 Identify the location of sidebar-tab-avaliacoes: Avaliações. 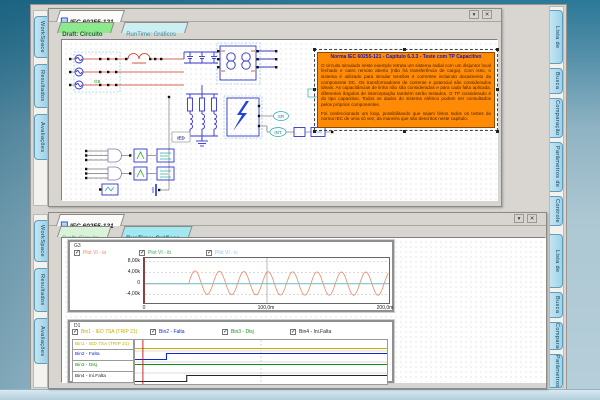
(40, 137).